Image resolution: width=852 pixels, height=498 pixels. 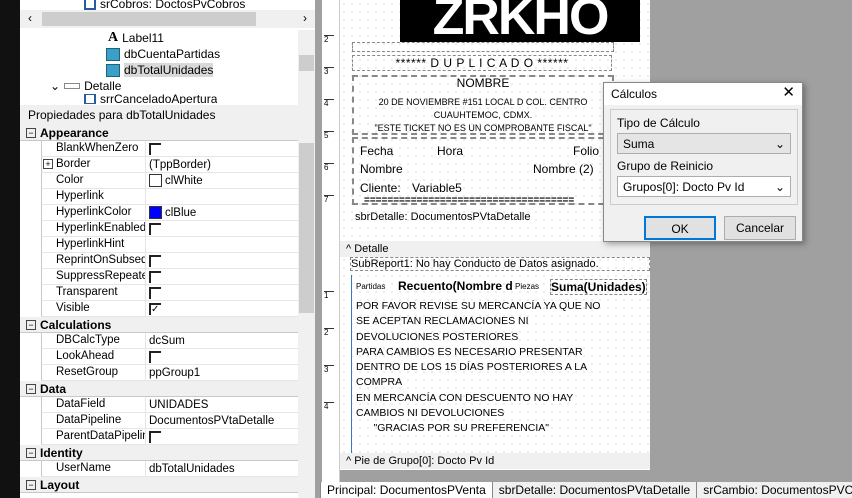 What do you see at coordinates (563, 169) in the screenshot?
I see `nombre2-field: Nombre (2)` at bounding box center [563, 169].